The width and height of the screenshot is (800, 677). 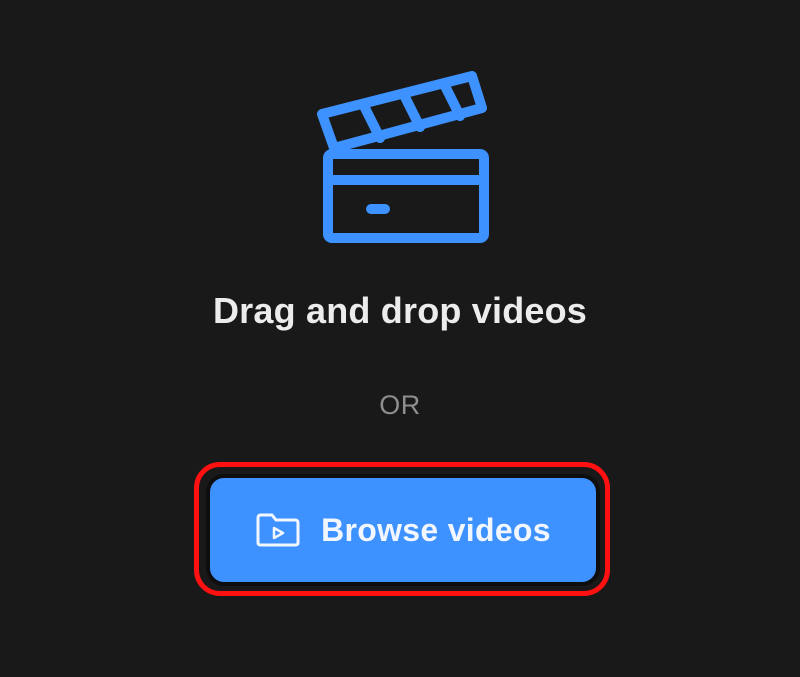 I want to click on browse-videos-button: Browse videos, so click(x=403, y=530).